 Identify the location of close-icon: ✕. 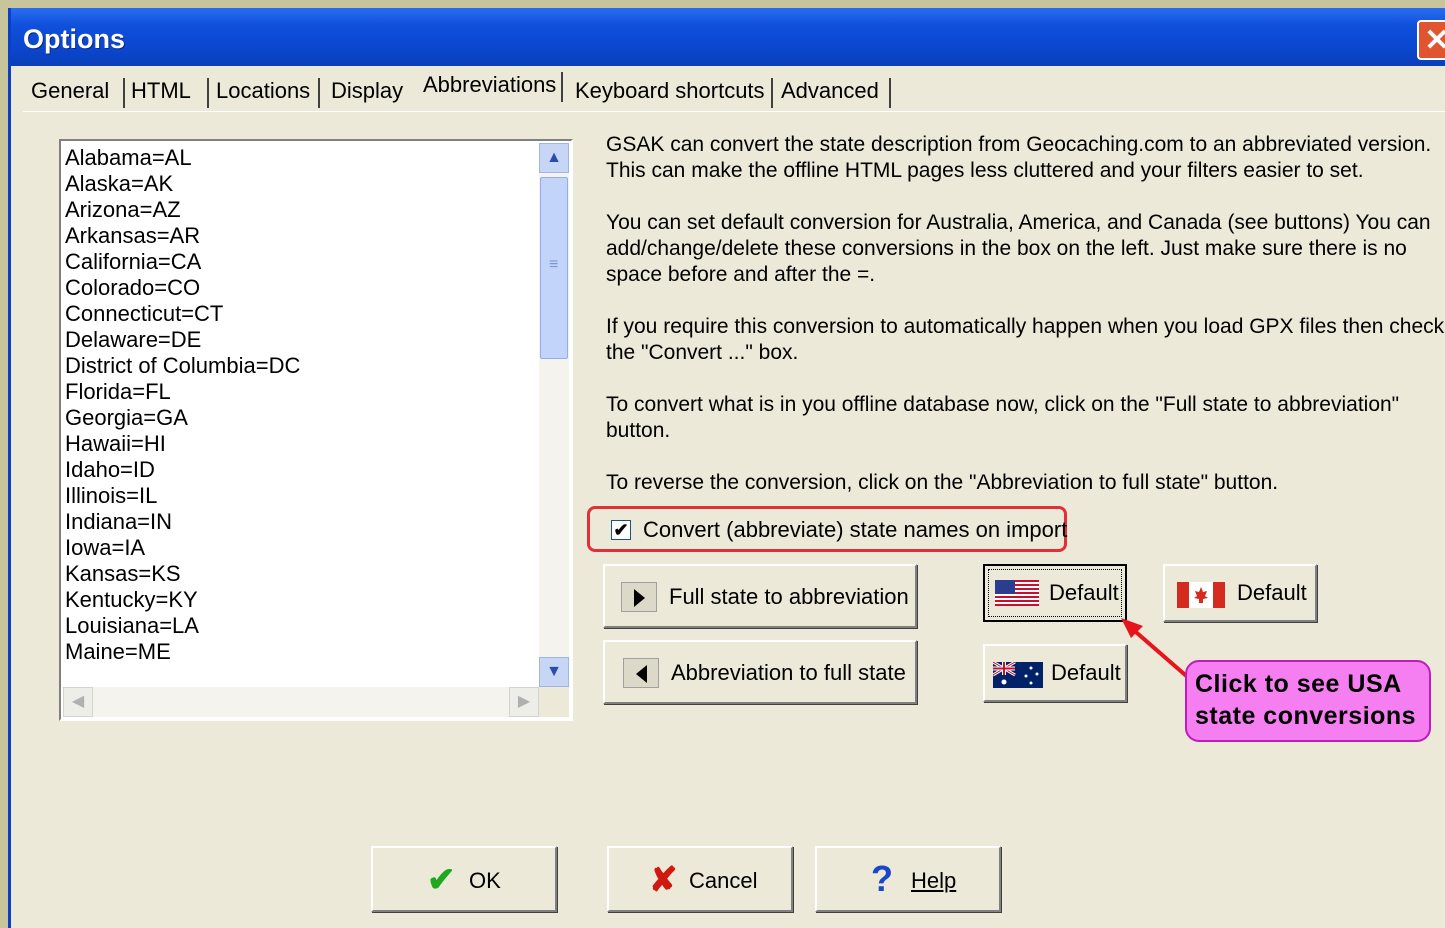
(1434, 40).